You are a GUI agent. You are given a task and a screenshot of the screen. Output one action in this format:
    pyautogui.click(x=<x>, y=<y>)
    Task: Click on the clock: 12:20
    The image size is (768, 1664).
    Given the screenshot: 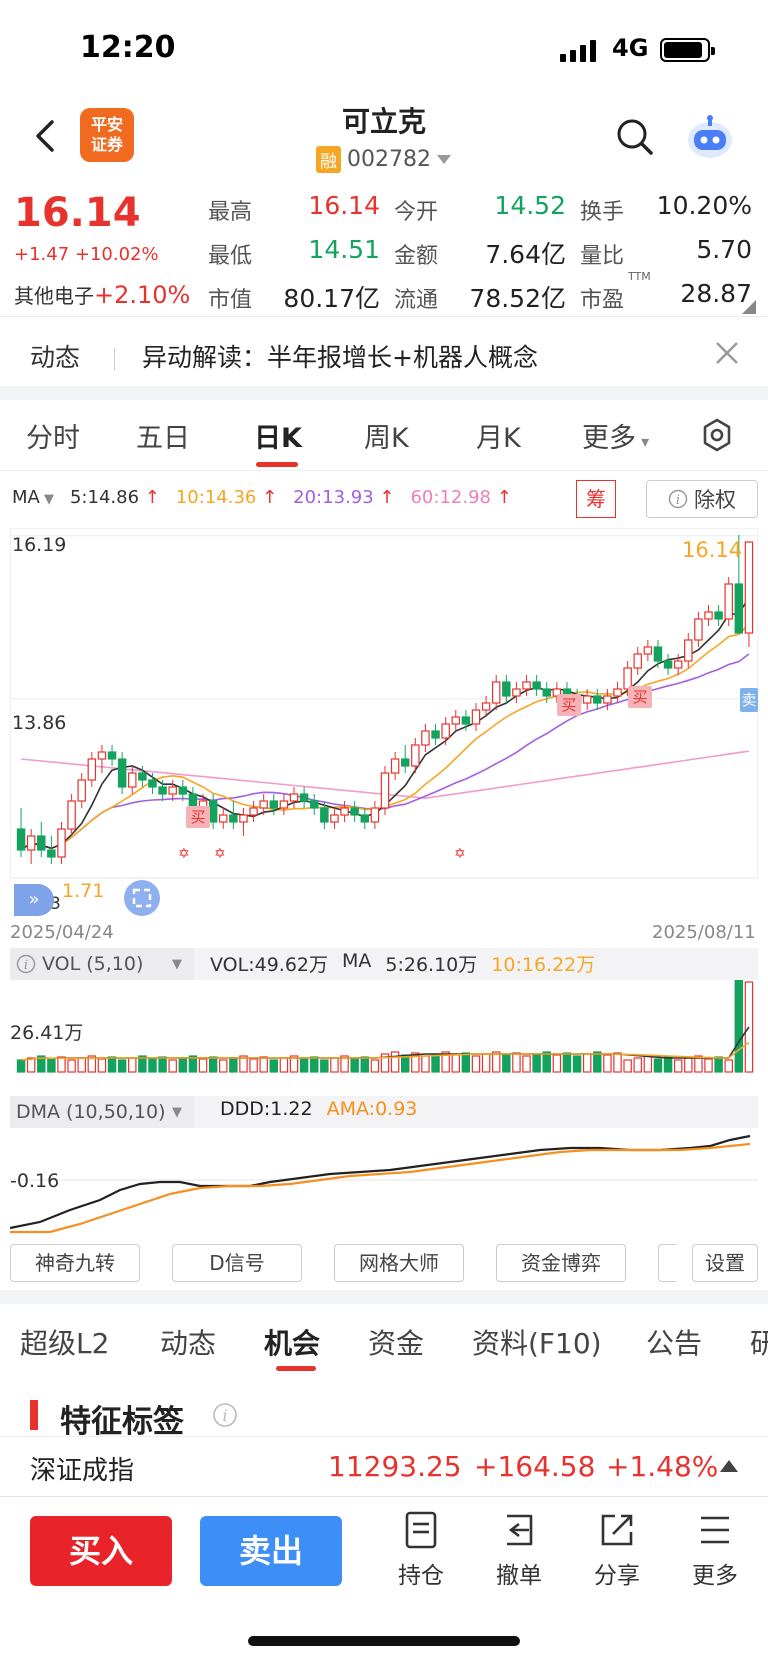 What is the action you would take?
    pyautogui.click(x=128, y=47)
    